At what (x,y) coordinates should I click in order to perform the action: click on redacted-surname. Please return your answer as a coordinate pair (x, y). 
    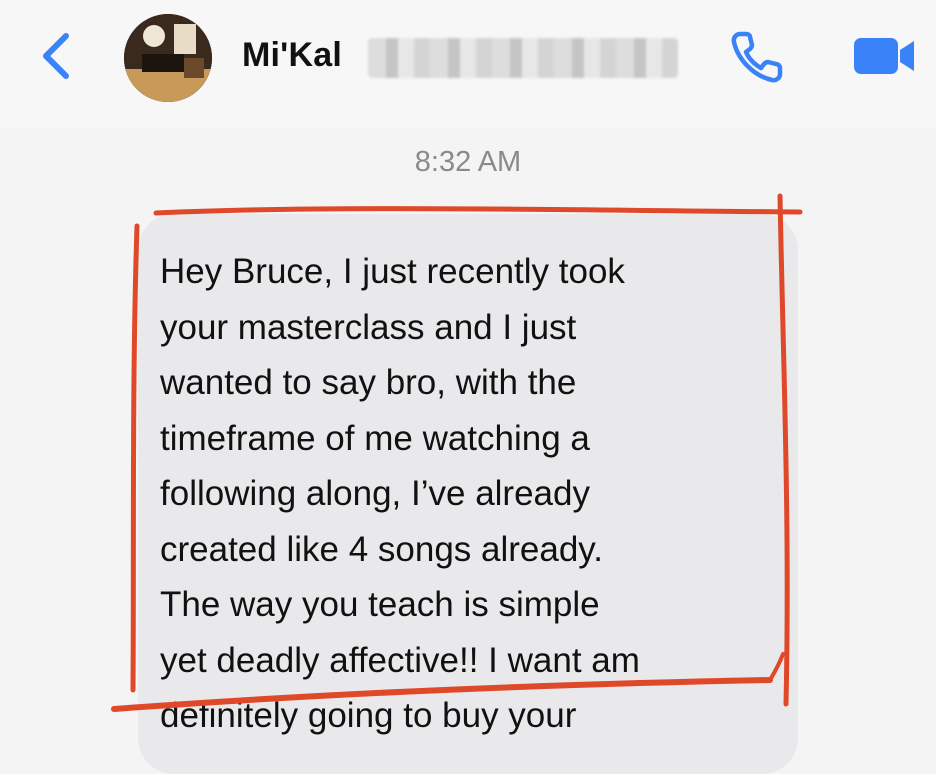
    Looking at the image, I should click on (523, 58).